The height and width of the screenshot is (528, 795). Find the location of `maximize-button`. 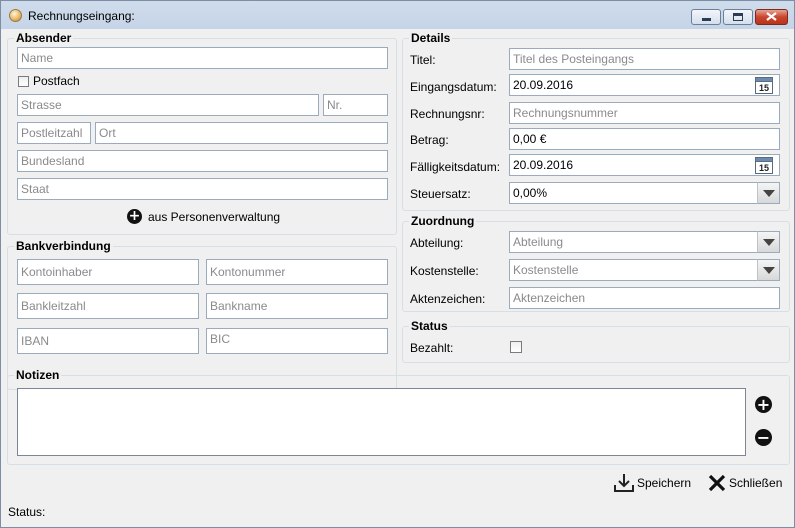

maximize-button is located at coordinates (738, 17).